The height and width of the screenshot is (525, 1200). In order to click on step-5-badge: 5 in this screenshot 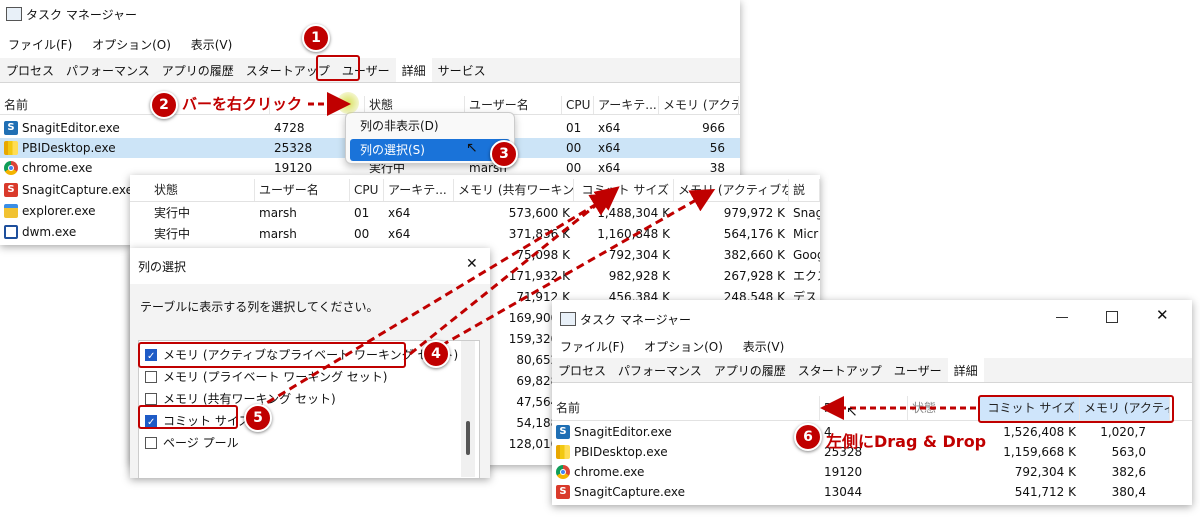, I will do `click(258, 418)`.